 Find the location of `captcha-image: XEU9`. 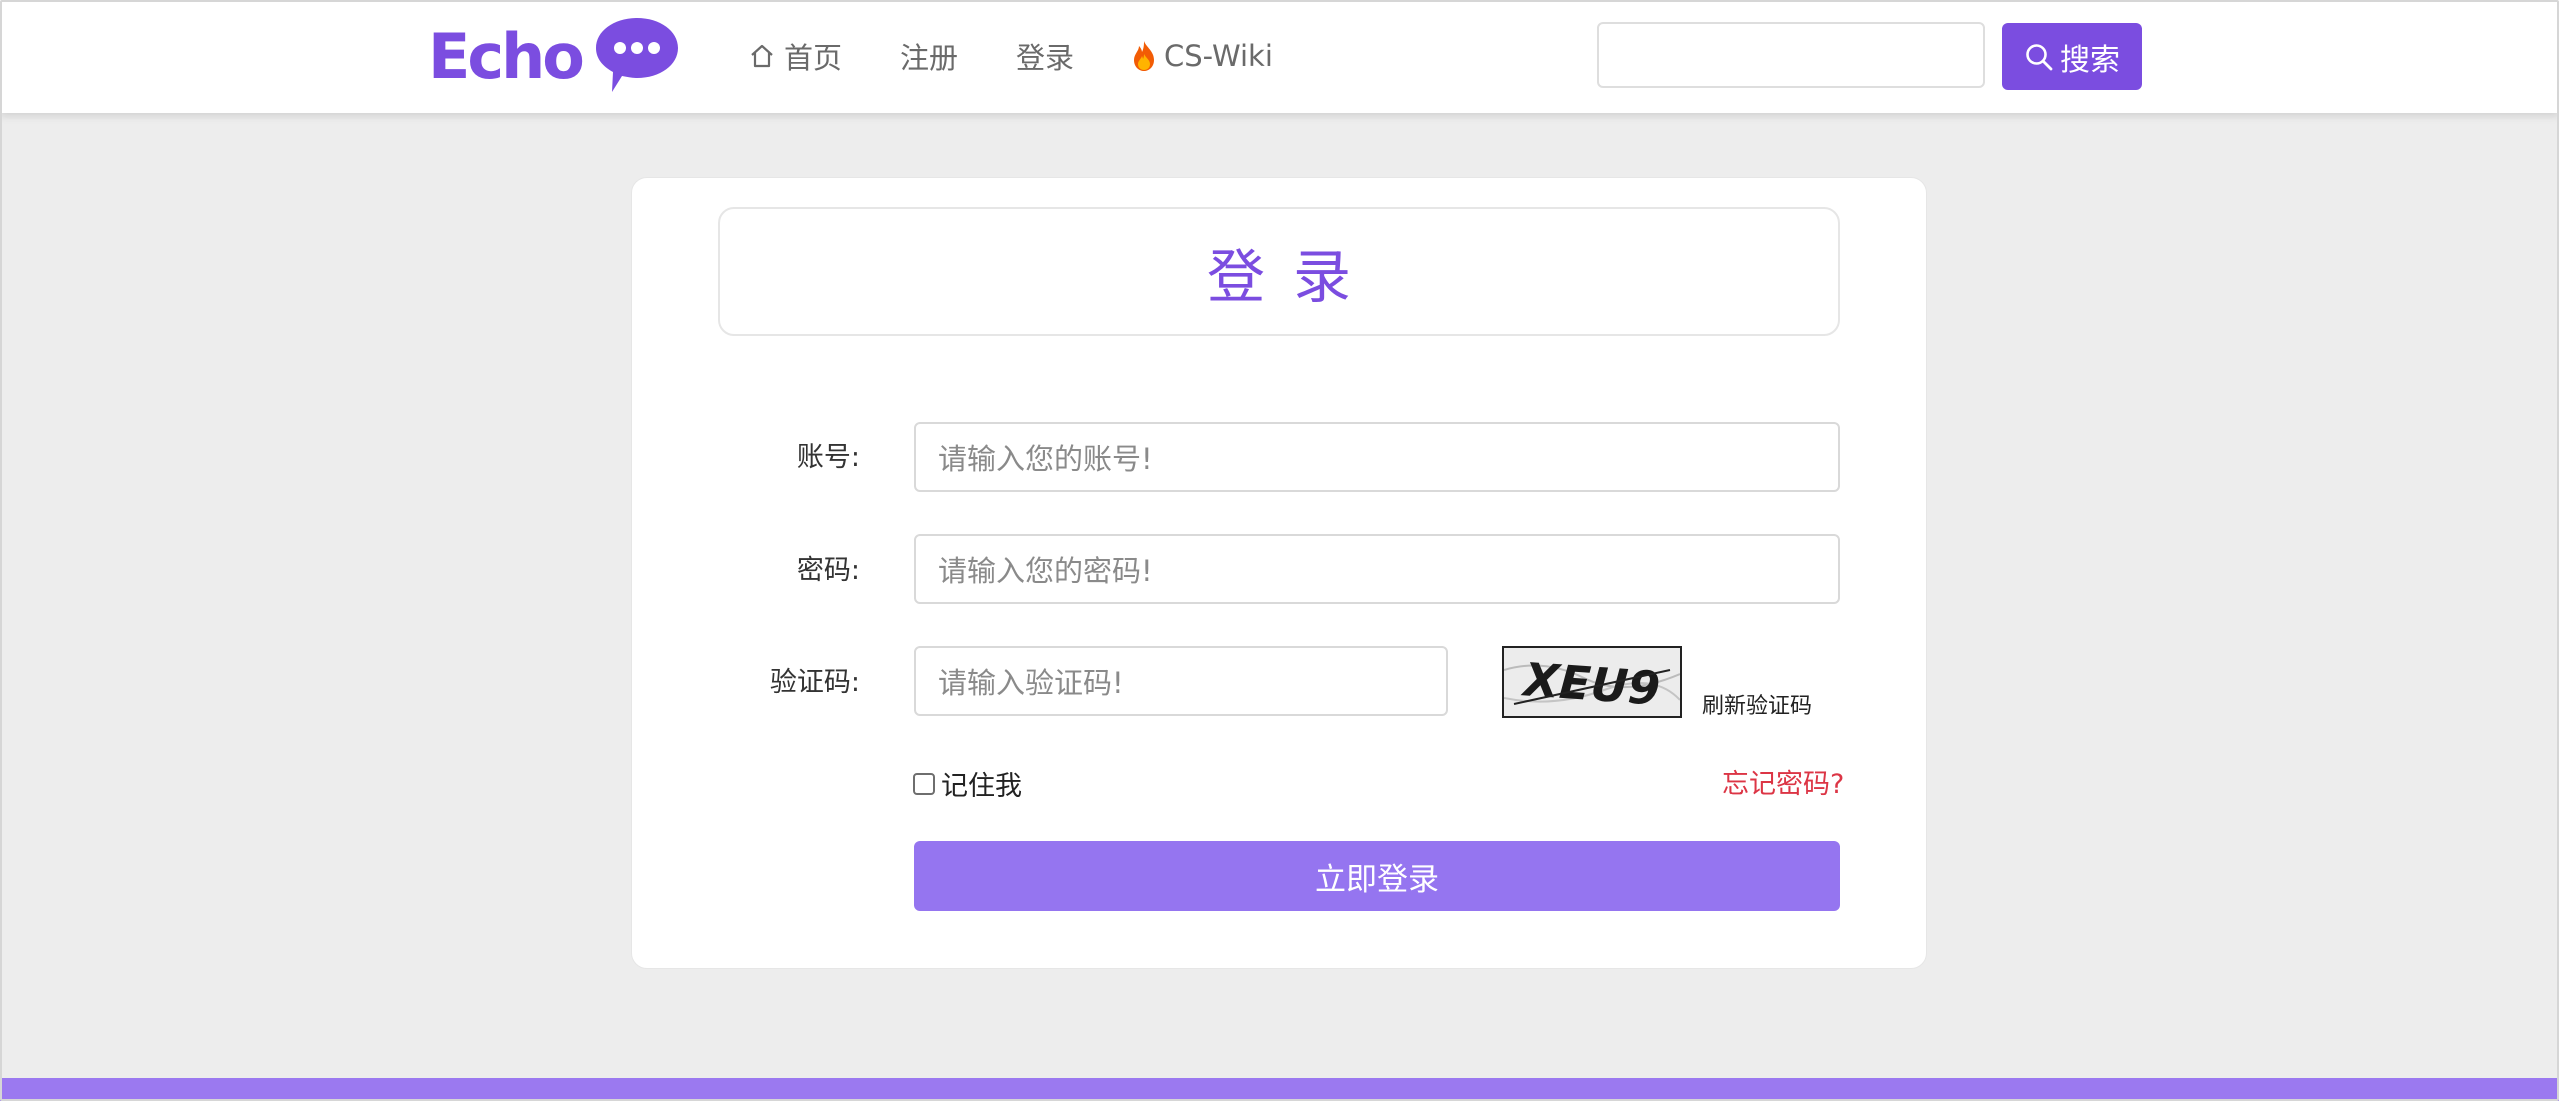

captcha-image: XEU9 is located at coordinates (1592, 682).